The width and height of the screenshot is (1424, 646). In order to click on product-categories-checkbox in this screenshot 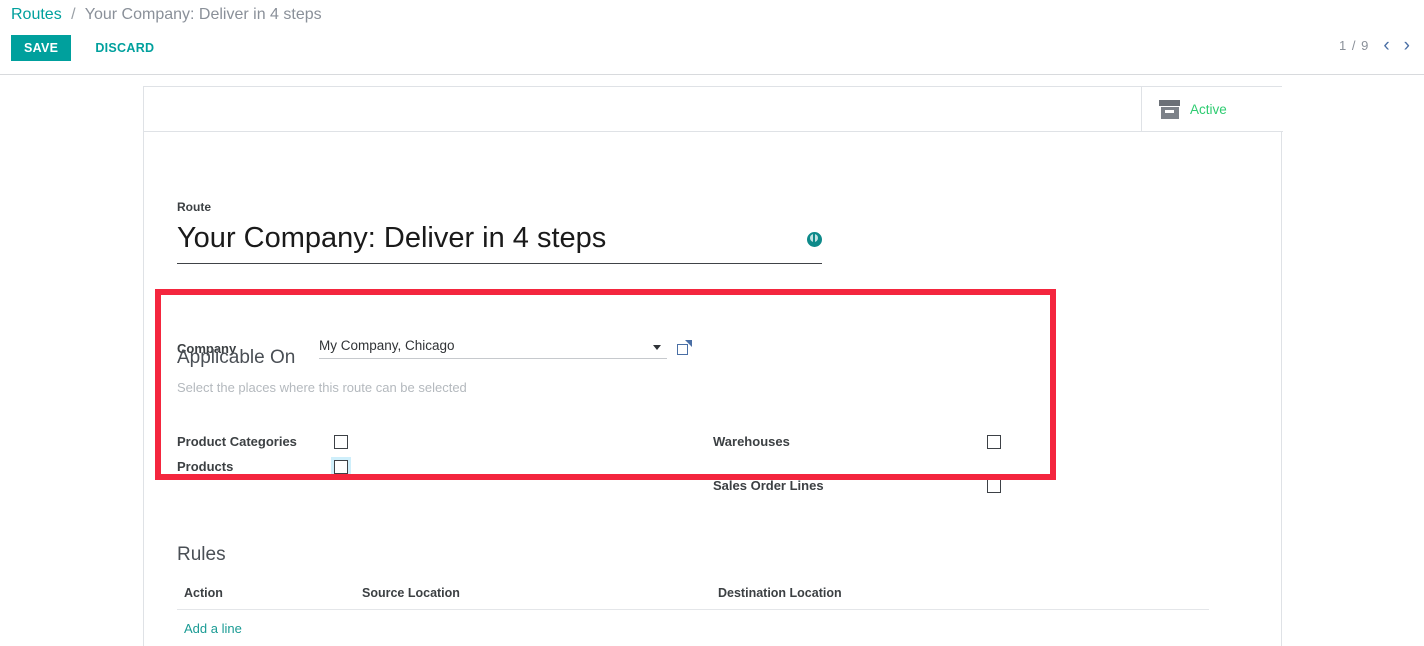, I will do `click(341, 441)`.